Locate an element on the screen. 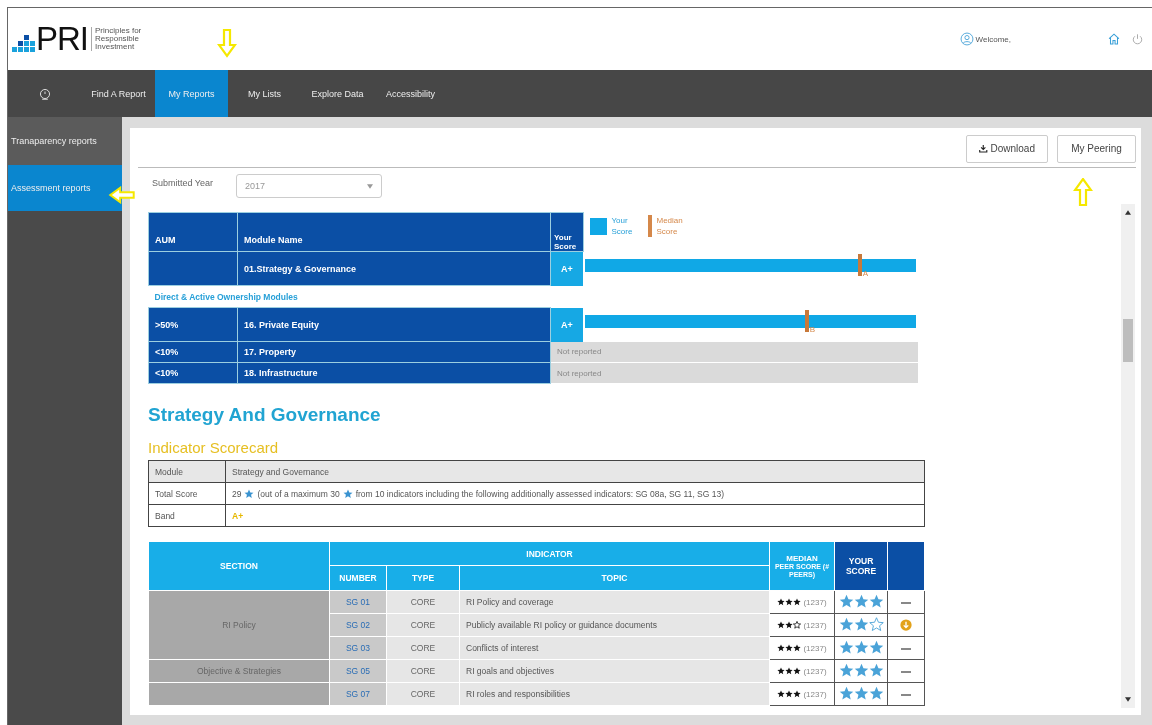 Image resolution: width=1152 pixels, height=725 pixels. column-header: MEDIAN is located at coordinates (802, 558).